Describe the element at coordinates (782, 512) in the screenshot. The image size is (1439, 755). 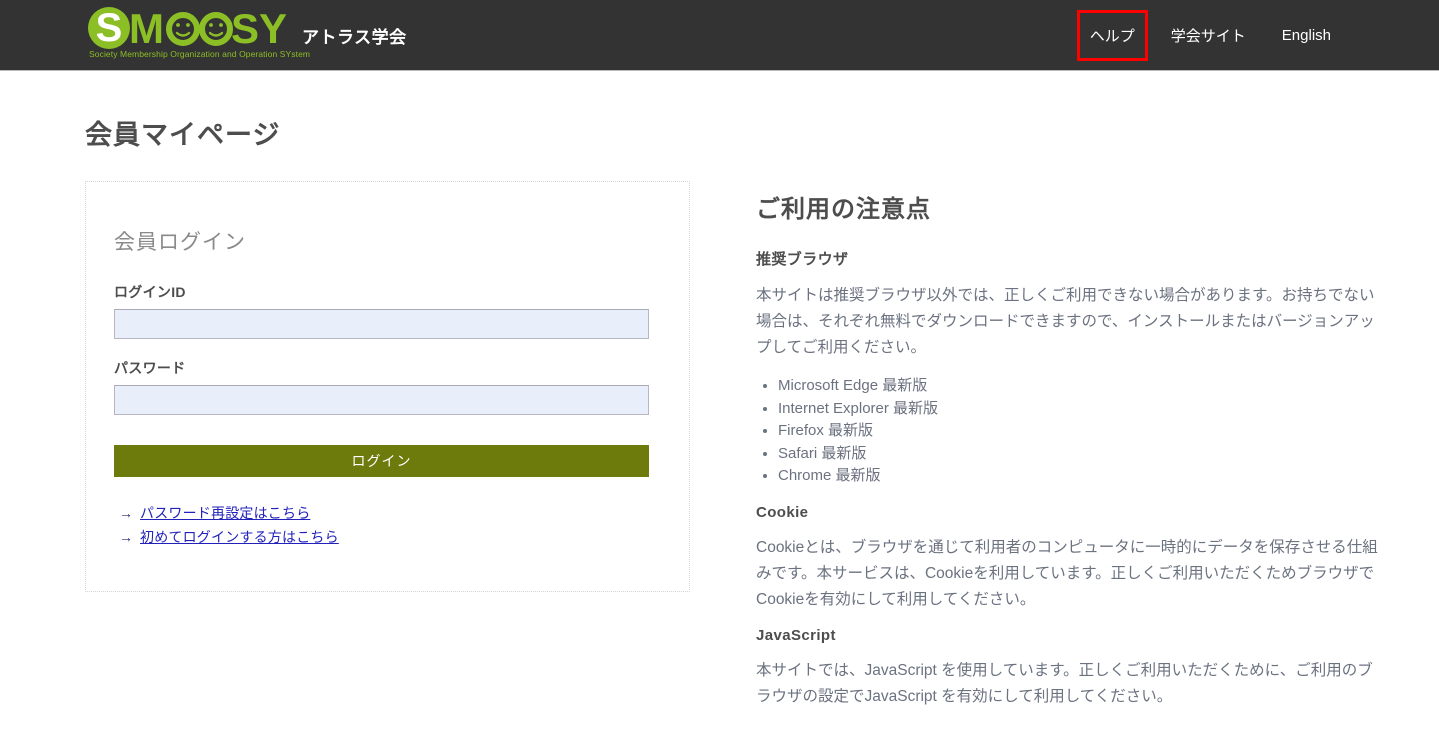
I see `notes-subtitle-cookie: Cookie` at that location.